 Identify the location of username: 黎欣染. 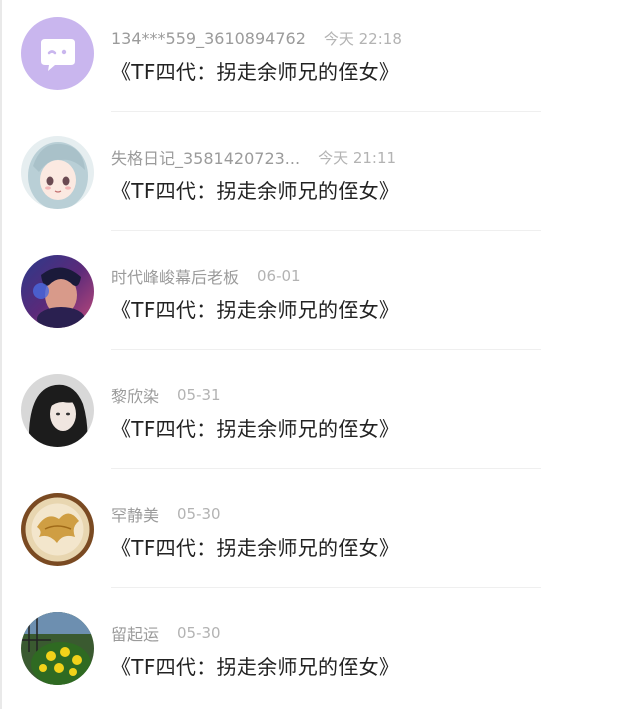
(135, 395).